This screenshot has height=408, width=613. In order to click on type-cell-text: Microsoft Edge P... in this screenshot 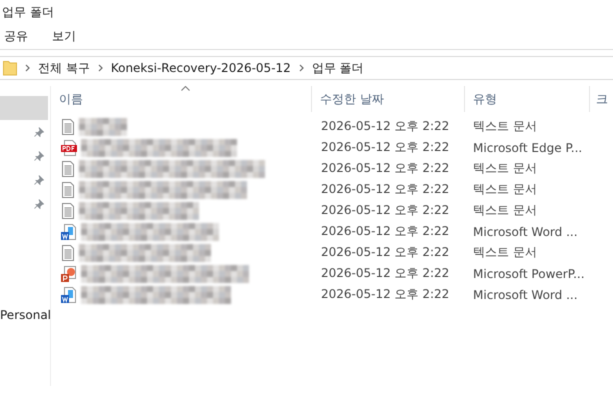, I will do `click(528, 147)`.